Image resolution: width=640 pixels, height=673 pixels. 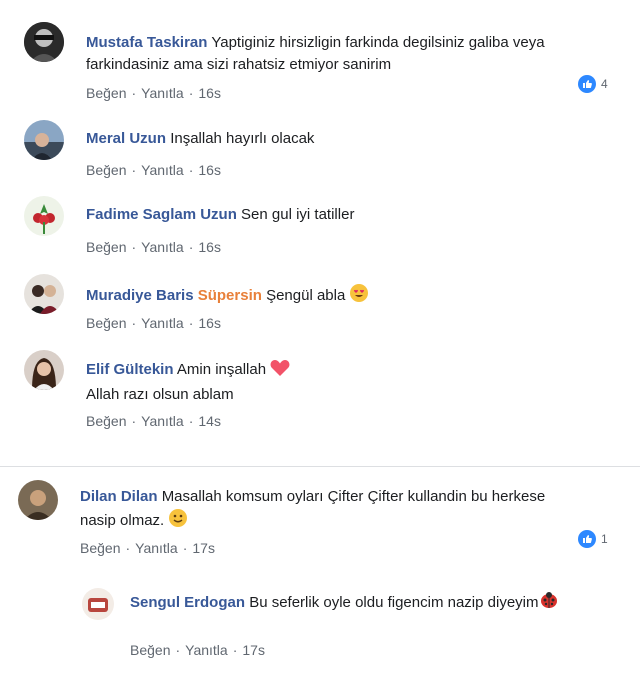 I want to click on reaction-count: 4, so click(x=604, y=84).